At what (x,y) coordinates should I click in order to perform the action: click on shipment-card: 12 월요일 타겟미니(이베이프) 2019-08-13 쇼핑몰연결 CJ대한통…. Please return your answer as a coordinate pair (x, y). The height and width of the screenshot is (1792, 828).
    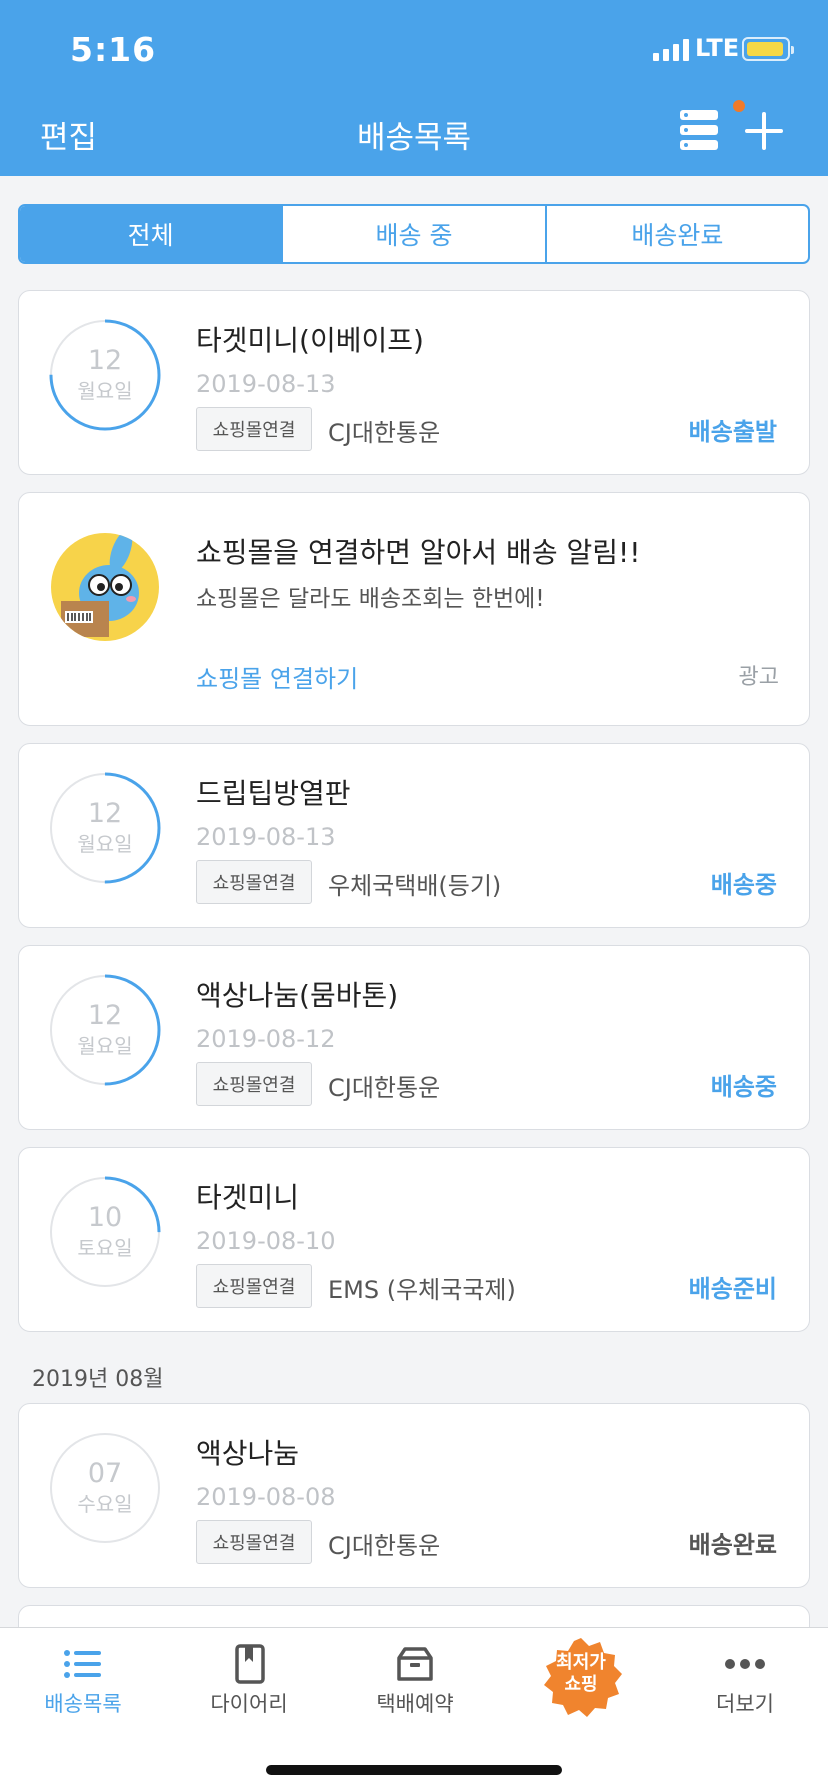
    Looking at the image, I should click on (414, 382).